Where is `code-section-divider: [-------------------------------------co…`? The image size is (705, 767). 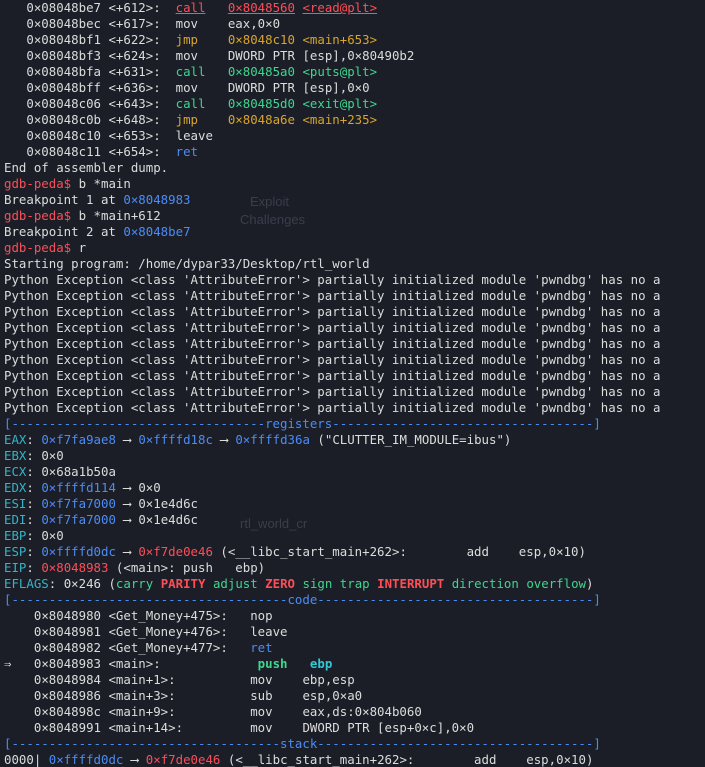
code-section-divider: [-------------------------------------co… is located at coordinates (302, 599).